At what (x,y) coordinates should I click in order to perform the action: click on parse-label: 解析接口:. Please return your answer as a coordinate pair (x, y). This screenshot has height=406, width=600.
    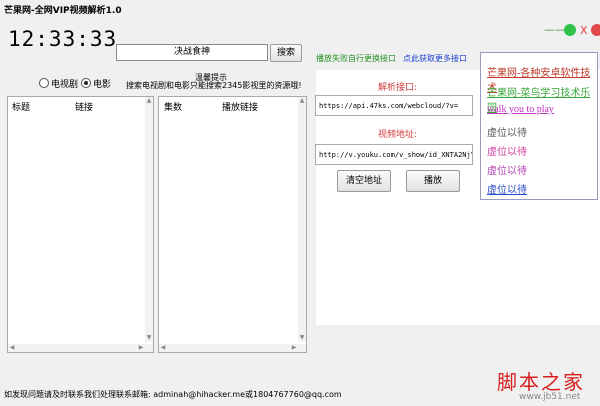
    Looking at the image, I should click on (398, 88).